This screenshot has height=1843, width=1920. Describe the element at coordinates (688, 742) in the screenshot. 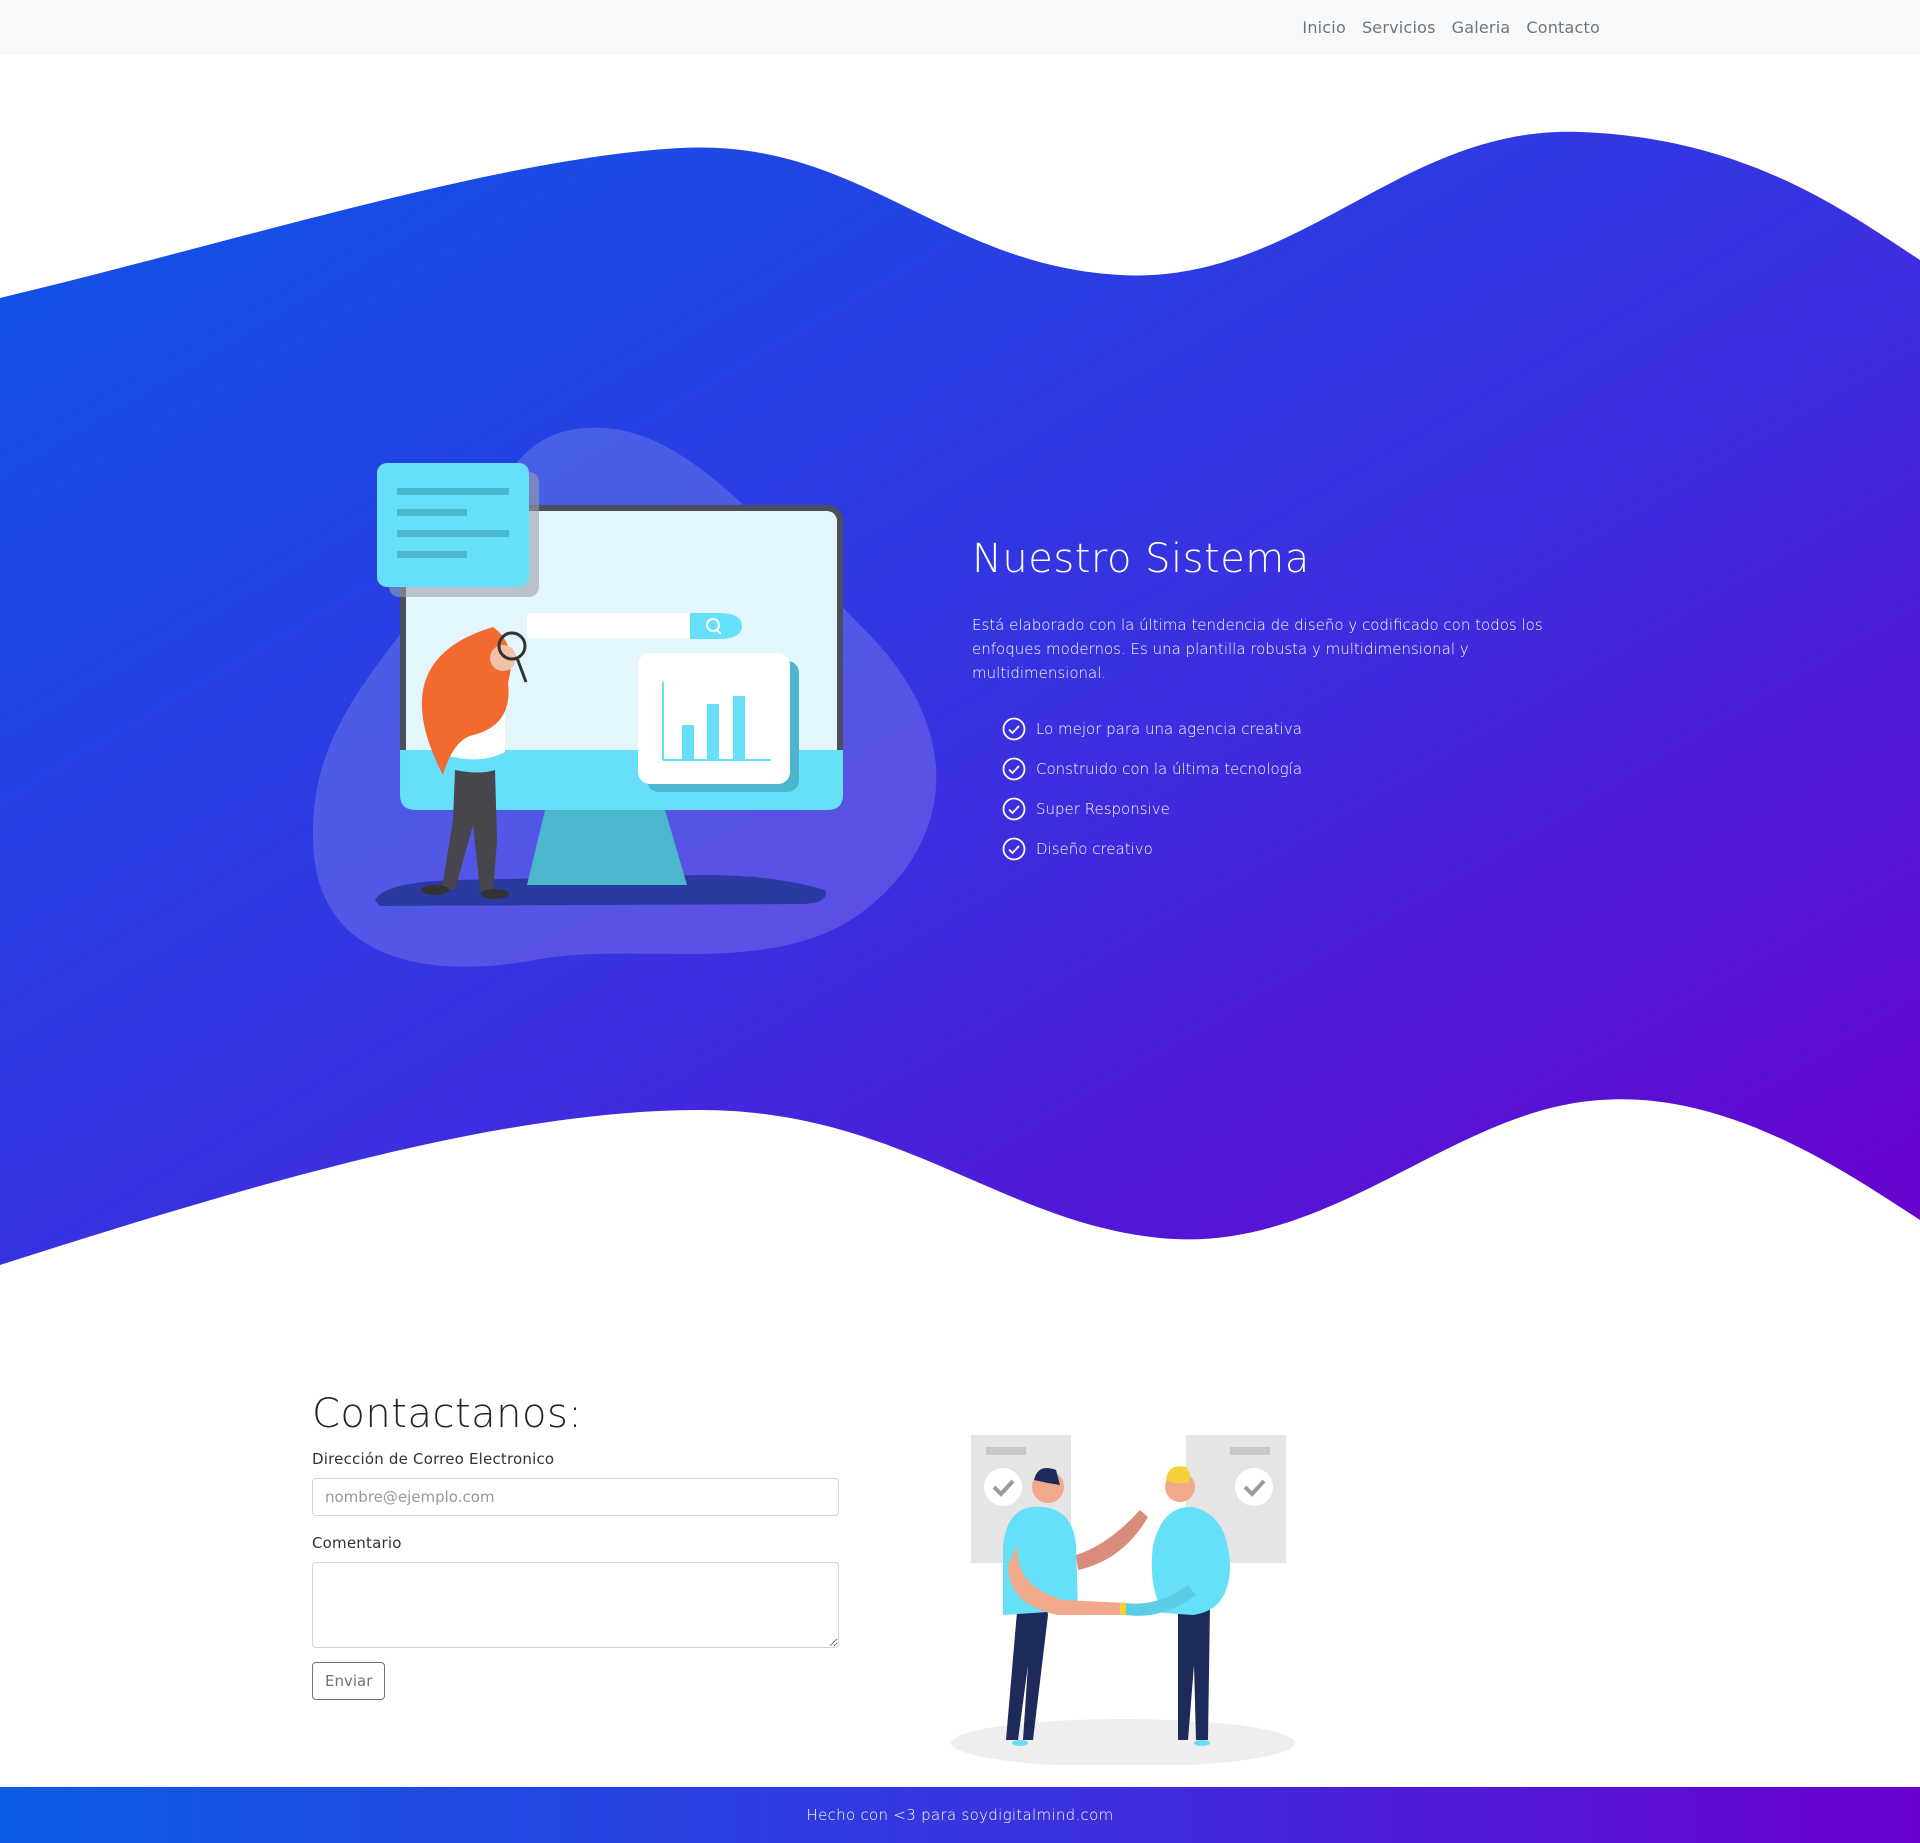

I see `chart-bar-icon` at that location.